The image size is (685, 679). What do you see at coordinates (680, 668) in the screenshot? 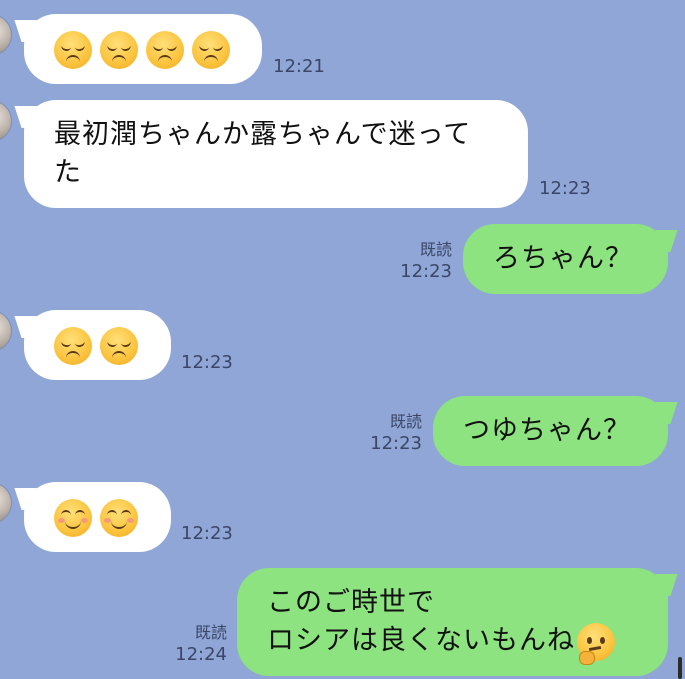
I see `scrollbar` at bounding box center [680, 668].